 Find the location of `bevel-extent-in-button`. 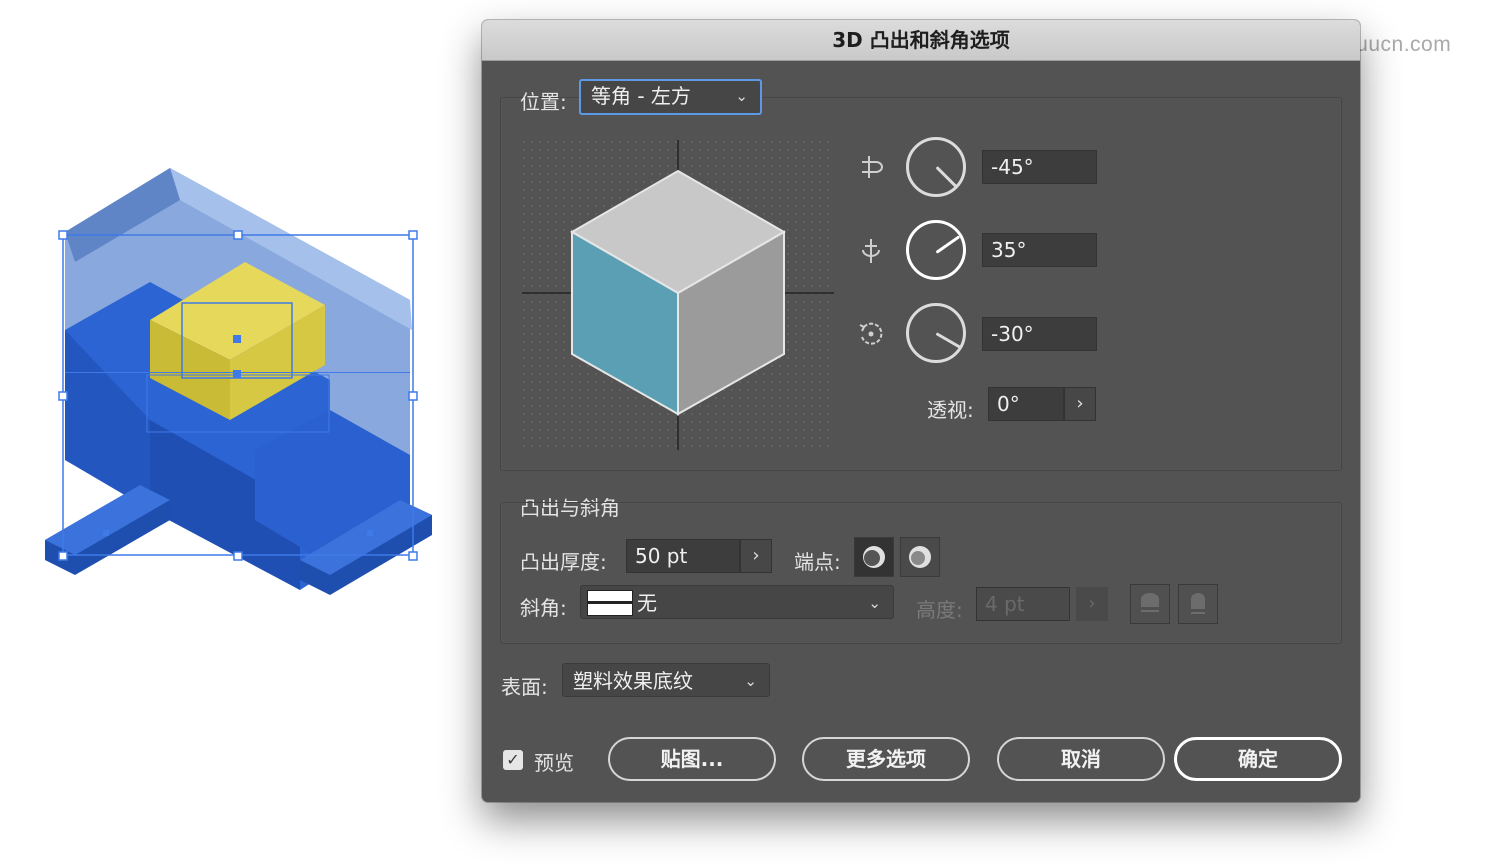

bevel-extent-in-button is located at coordinates (1198, 604).